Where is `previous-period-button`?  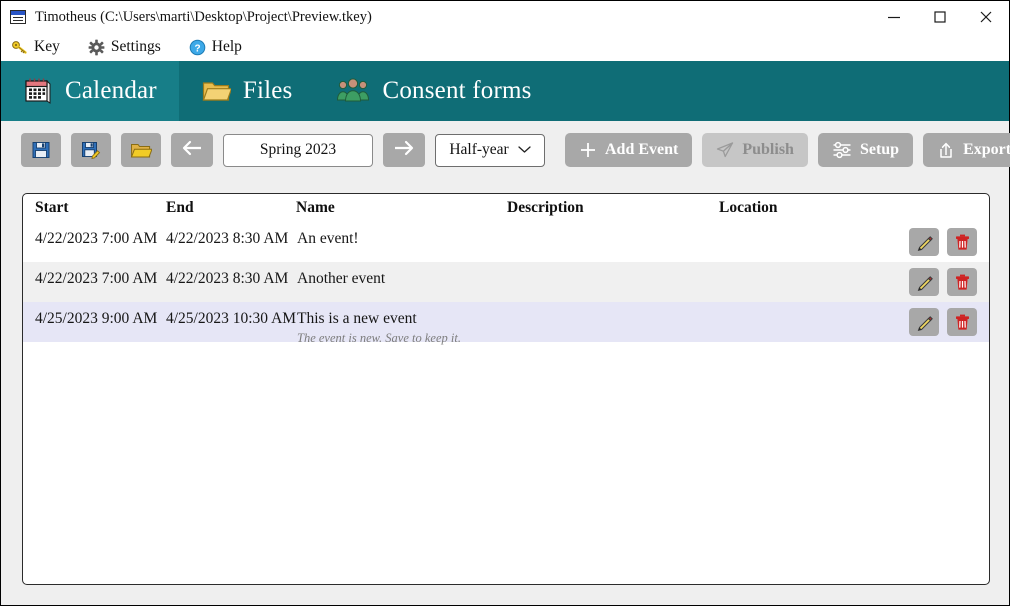 previous-period-button is located at coordinates (192, 150).